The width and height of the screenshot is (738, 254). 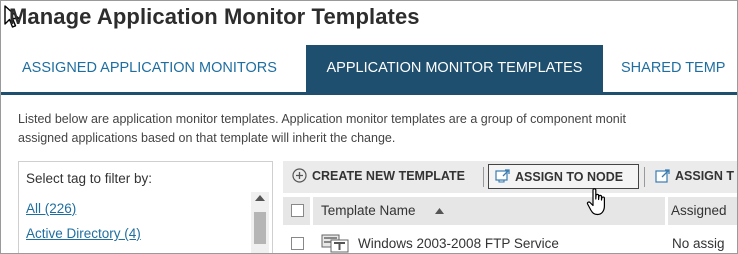 What do you see at coordinates (595, 202) in the screenshot?
I see `hand-pointer-icon` at bounding box center [595, 202].